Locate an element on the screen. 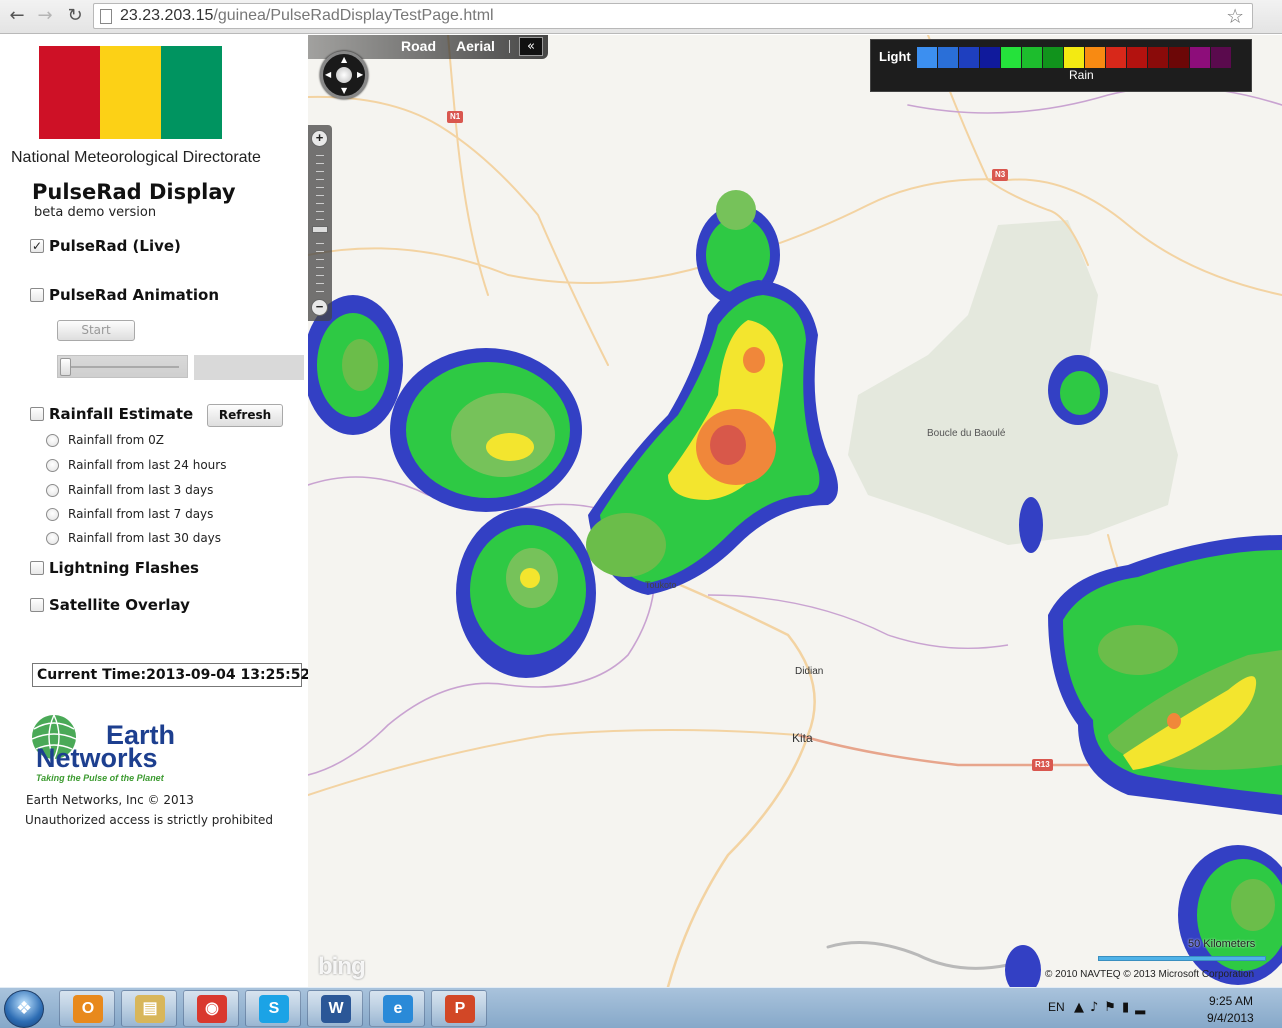  start-animation-button: Start is located at coordinates (96, 330).